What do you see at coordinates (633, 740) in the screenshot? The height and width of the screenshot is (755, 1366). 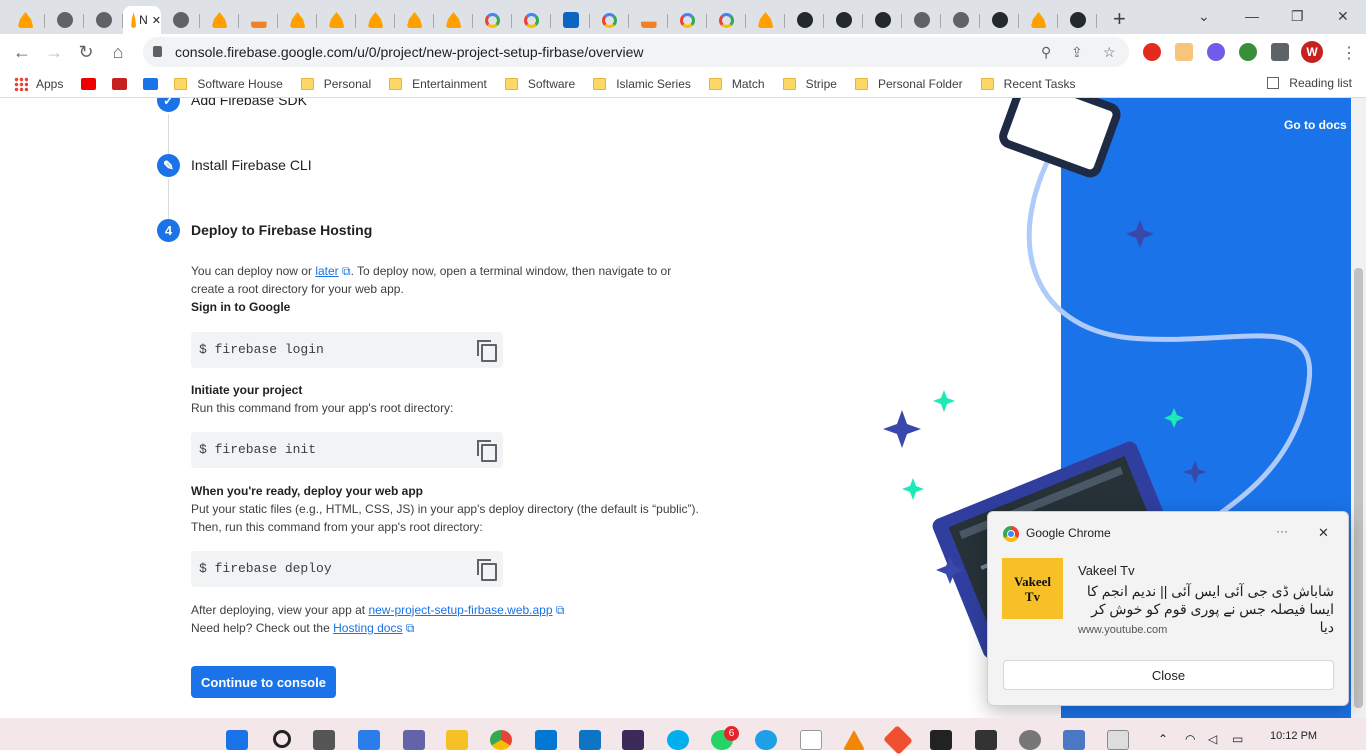 I see `phpstorm-icon` at bounding box center [633, 740].